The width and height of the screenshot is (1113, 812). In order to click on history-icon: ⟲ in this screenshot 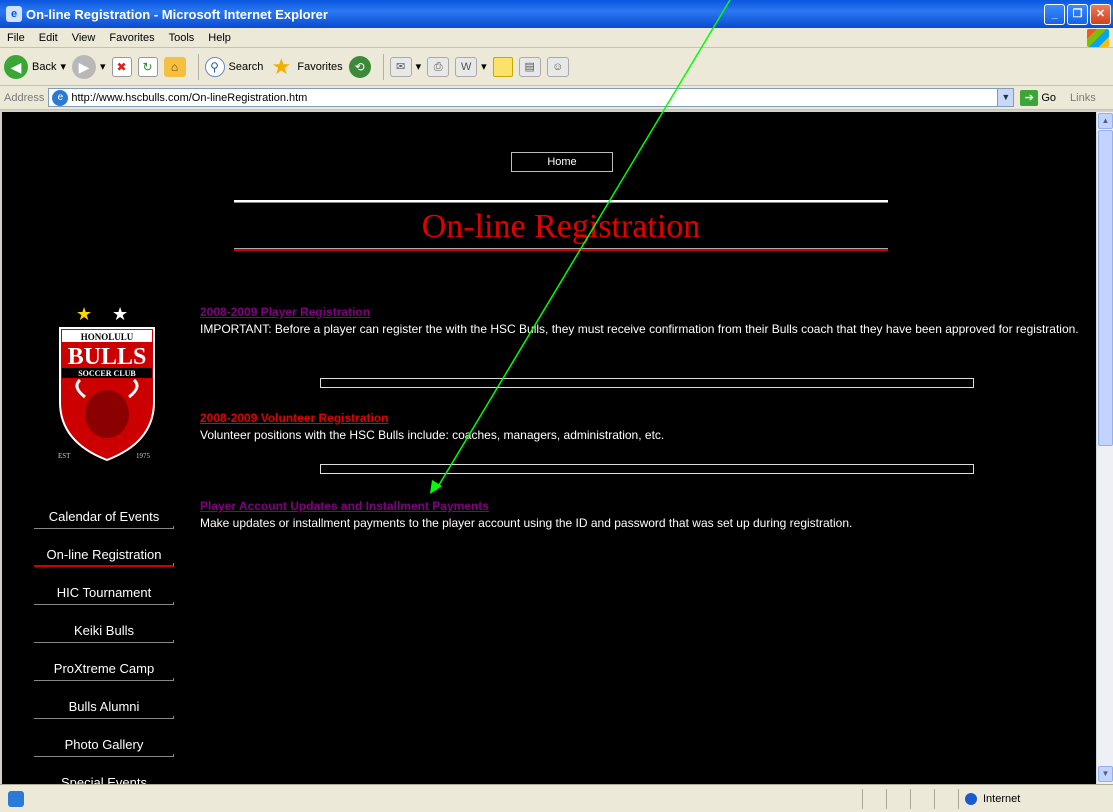, I will do `click(359, 66)`.